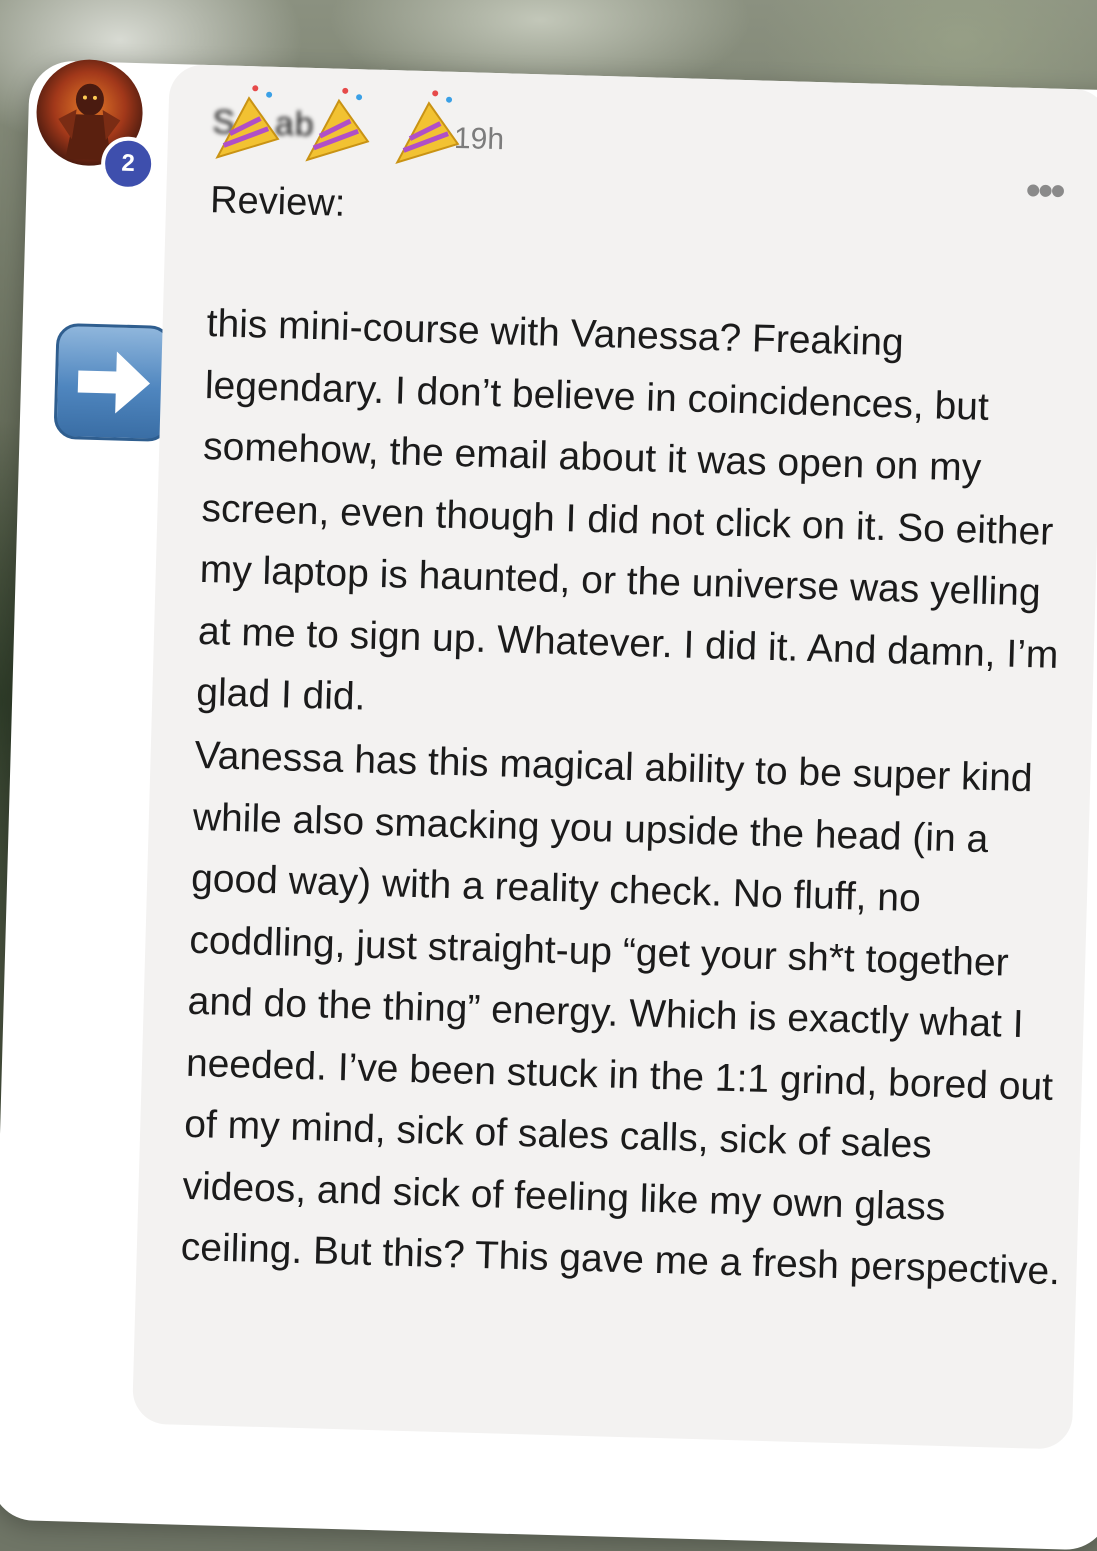  I want to click on party-popper-emojis, so click(337, 124).